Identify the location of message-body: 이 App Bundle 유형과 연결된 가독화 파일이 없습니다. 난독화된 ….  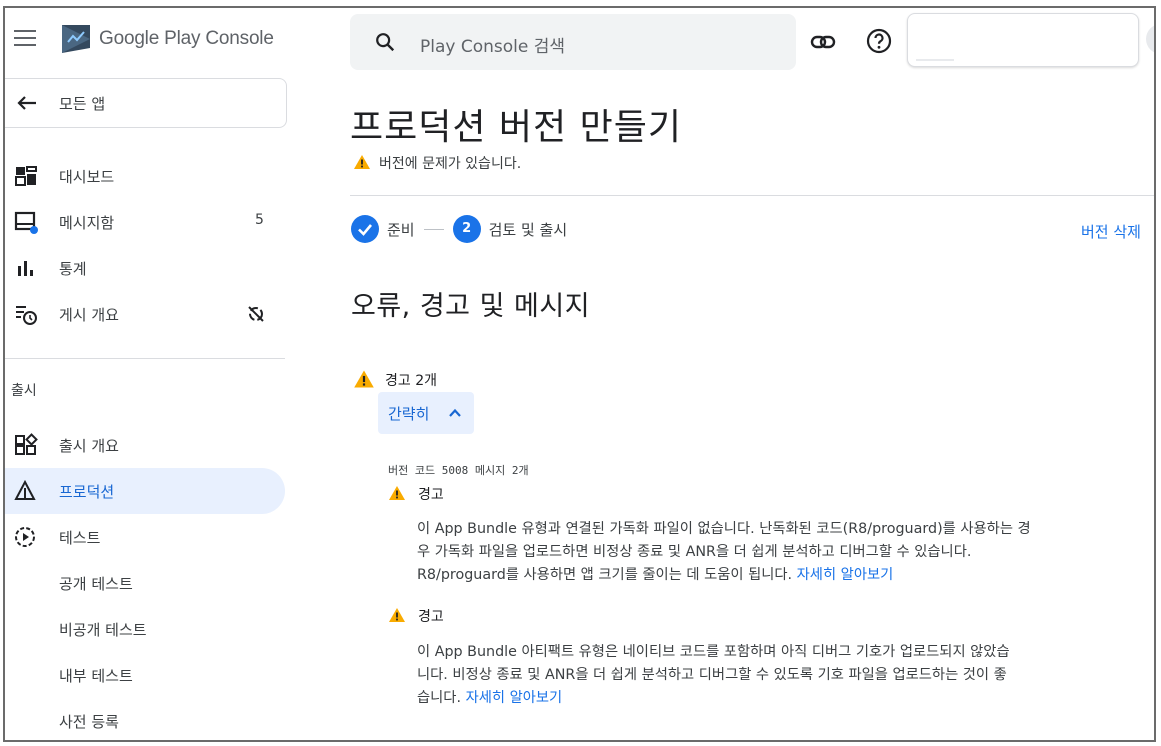
(777, 552).